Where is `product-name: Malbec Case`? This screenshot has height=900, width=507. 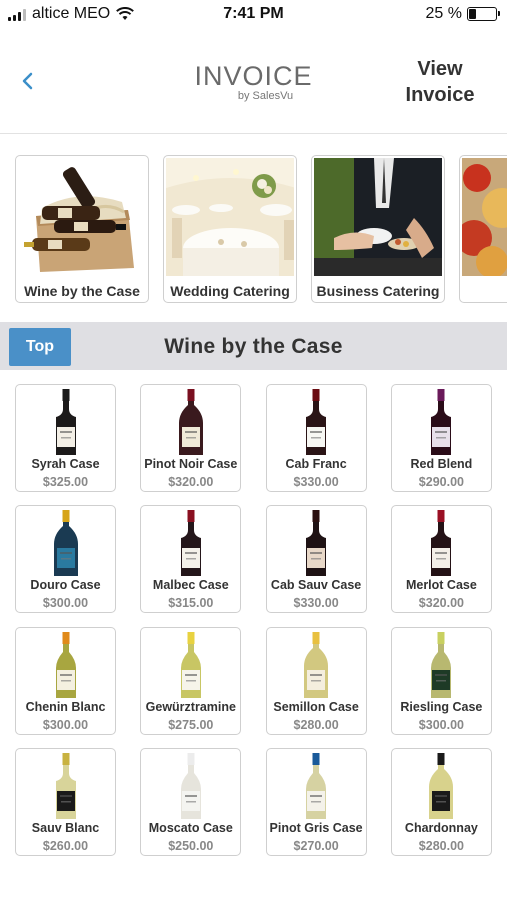 product-name: Malbec Case is located at coordinates (190, 585).